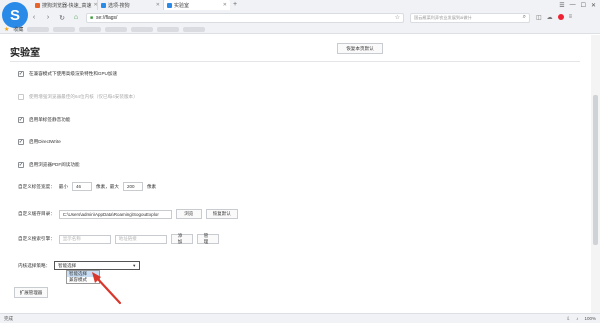  What do you see at coordinates (45, 141) in the screenshot?
I see `option-label: 启用DirectWrite` at bounding box center [45, 141].